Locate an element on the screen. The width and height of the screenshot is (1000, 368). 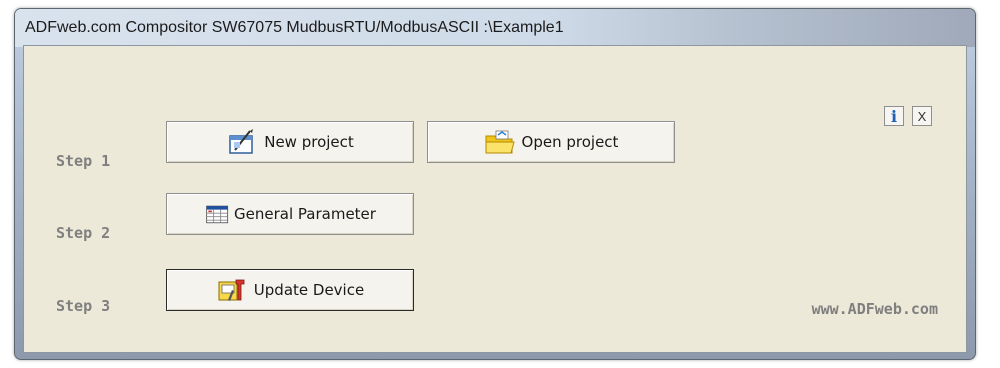
new-project-button: New project is located at coordinates (290, 142).